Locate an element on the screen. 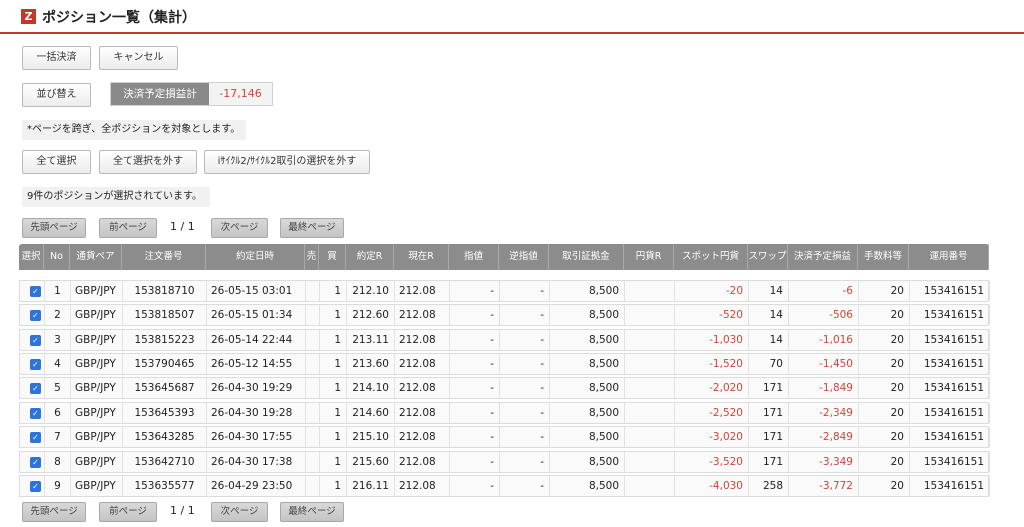  cell-datetime: 26-05-12 14:55 is located at coordinates (256, 364).